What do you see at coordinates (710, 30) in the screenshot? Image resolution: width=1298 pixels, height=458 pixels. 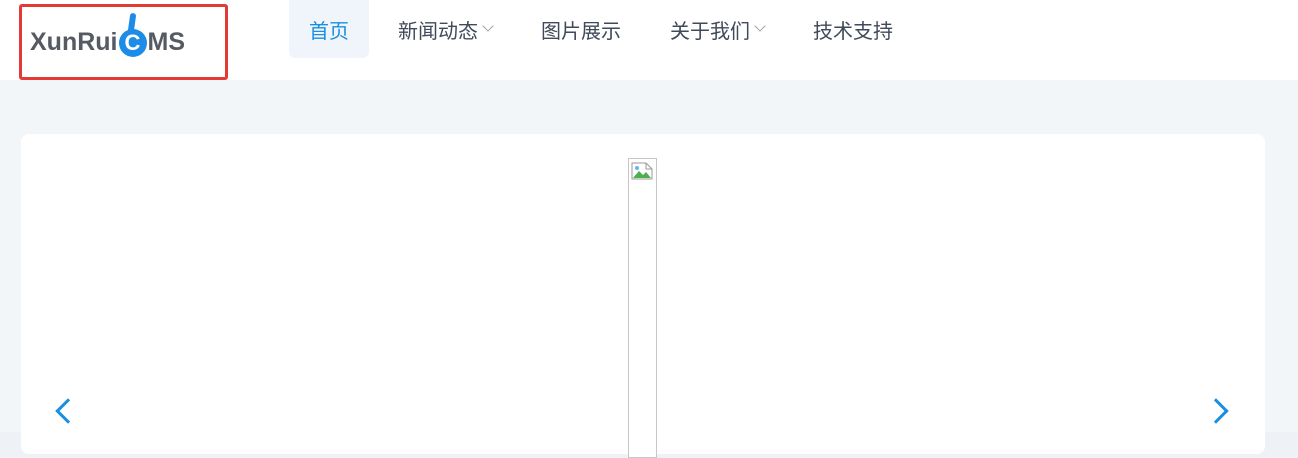 I see `nav-item-label: 关于我们` at bounding box center [710, 30].